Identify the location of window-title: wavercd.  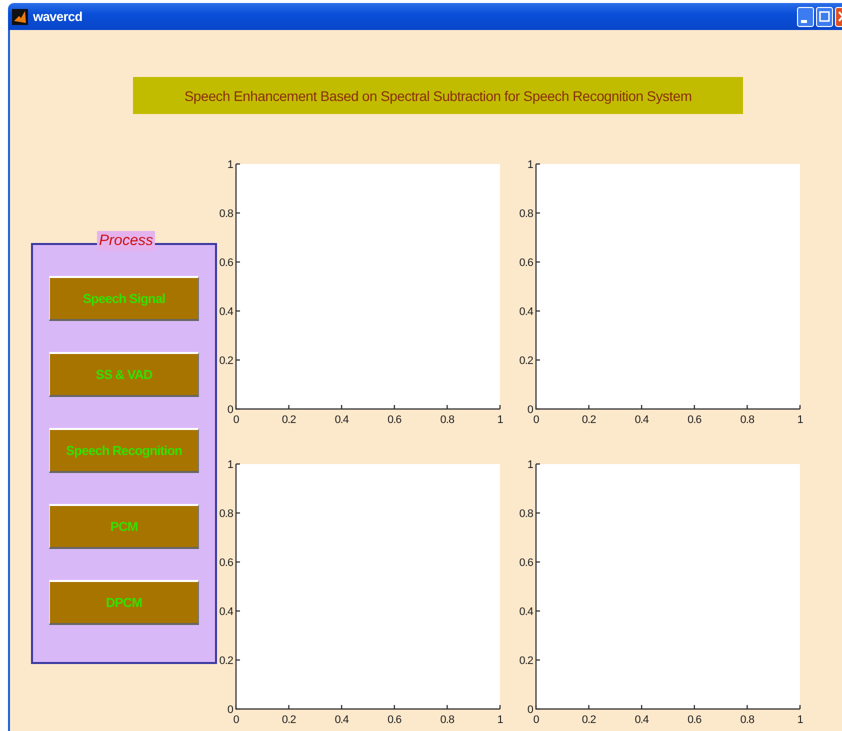
(58, 16).